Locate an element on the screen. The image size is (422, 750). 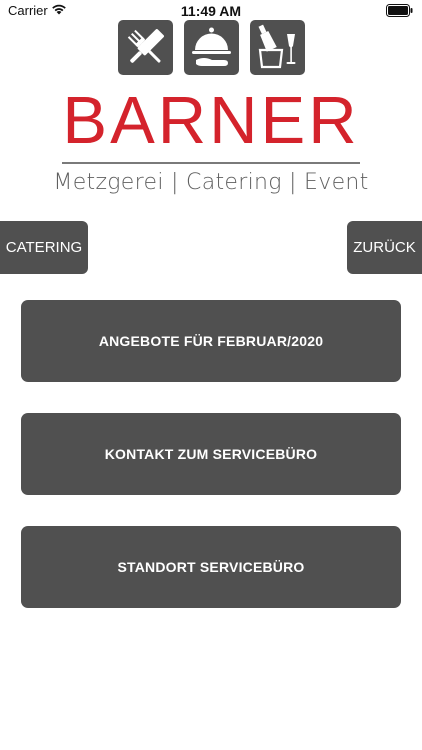
offers-button-label: ANGEBOTE FÜR FEBRUAR/2020 is located at coordinates (211, 341).